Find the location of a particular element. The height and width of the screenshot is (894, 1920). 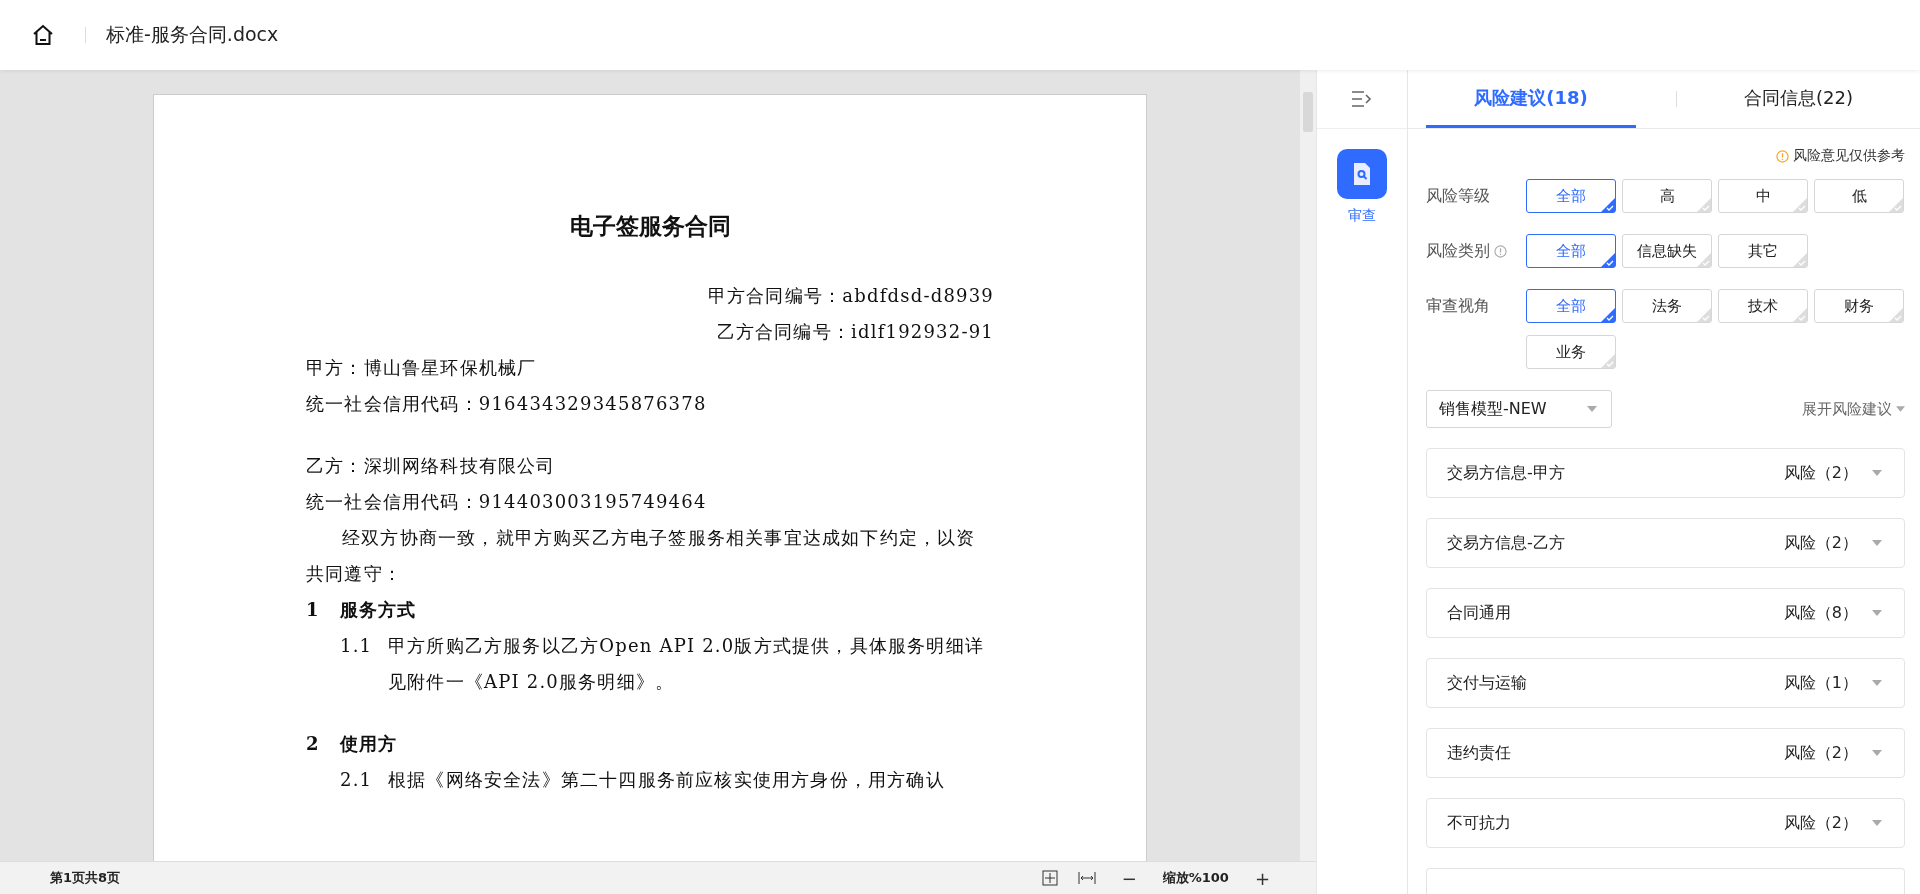

filter-option: 财务 is located at coordinates (1859, 306).